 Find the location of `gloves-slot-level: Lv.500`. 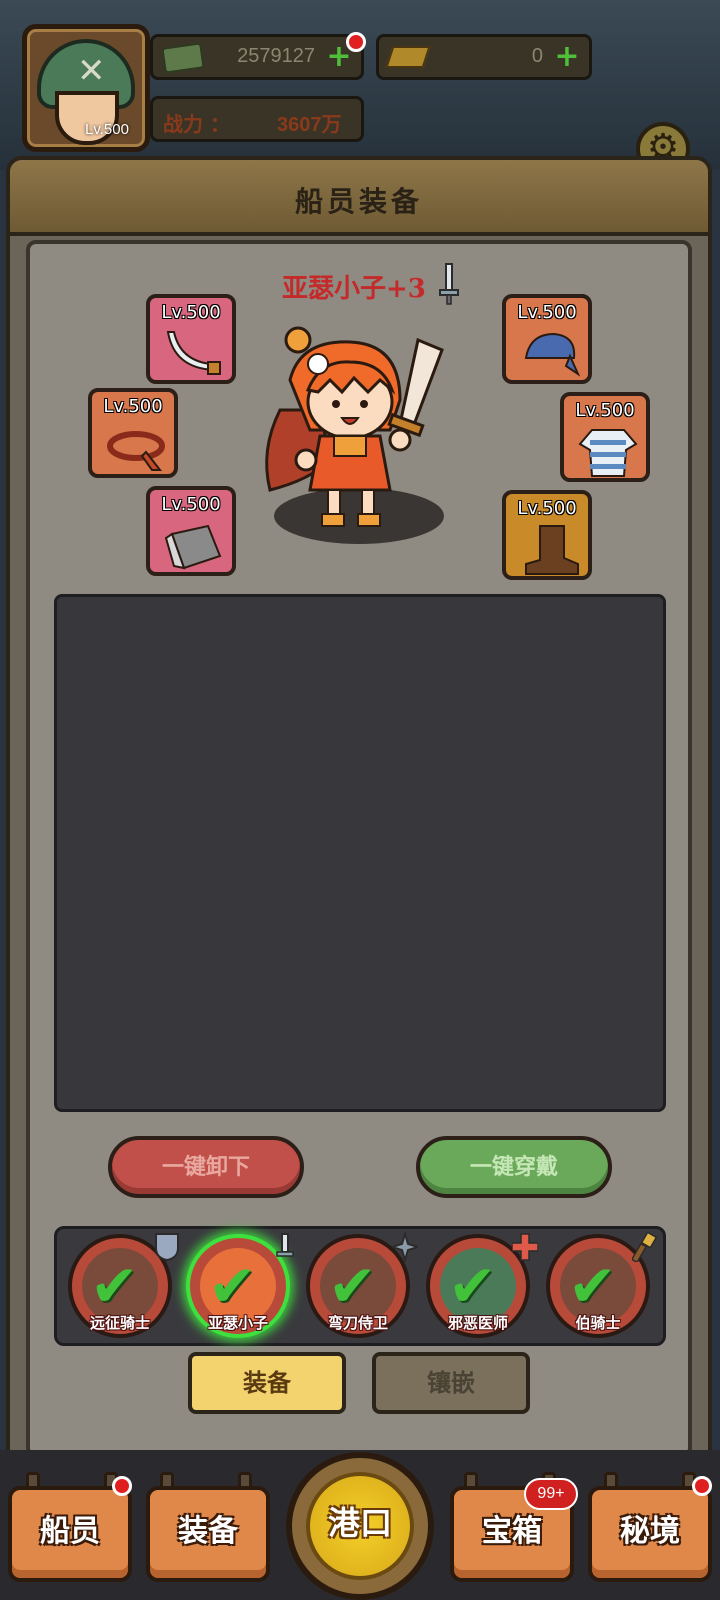

gloves-slot-level: Lv.500 is located at coordinates (191, 504).